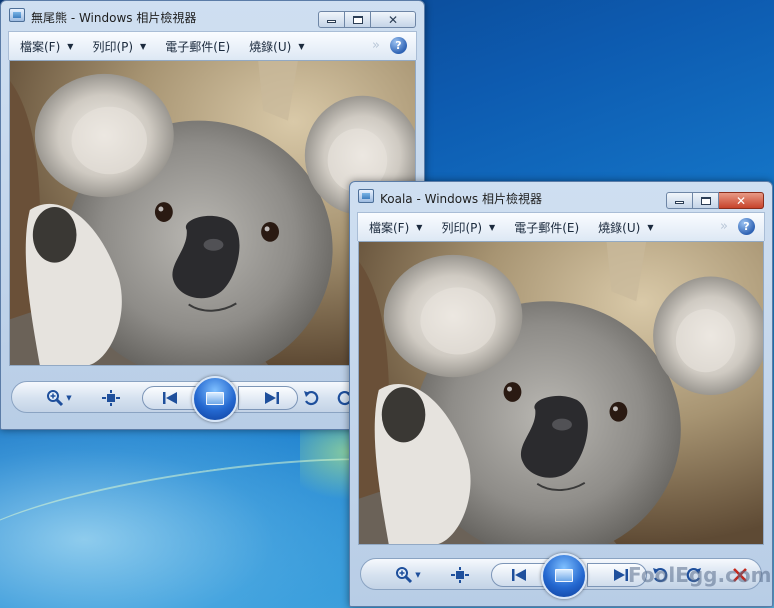 Image resolution: width=774 pixels, height=608 pixels. What do you see at coordinates (114, 18) in the screenshot?
I see `window-title: 無尾熊 - Windows 相片檢視器` at bounding box center [114, 18].